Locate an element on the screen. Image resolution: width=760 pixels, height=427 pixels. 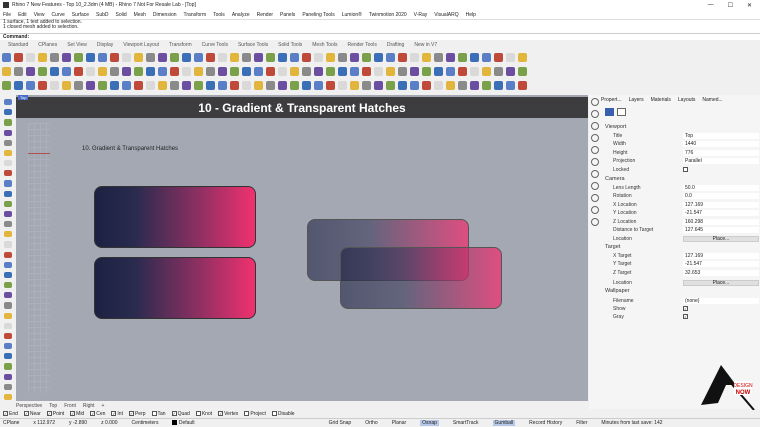
osnap-disable: Disable is located at coordinates (283, 414).